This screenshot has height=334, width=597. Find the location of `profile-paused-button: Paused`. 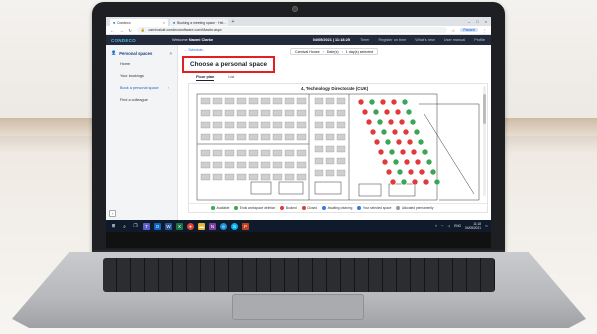

profile-paused-button: Paused is located at coordinates (469, 30).